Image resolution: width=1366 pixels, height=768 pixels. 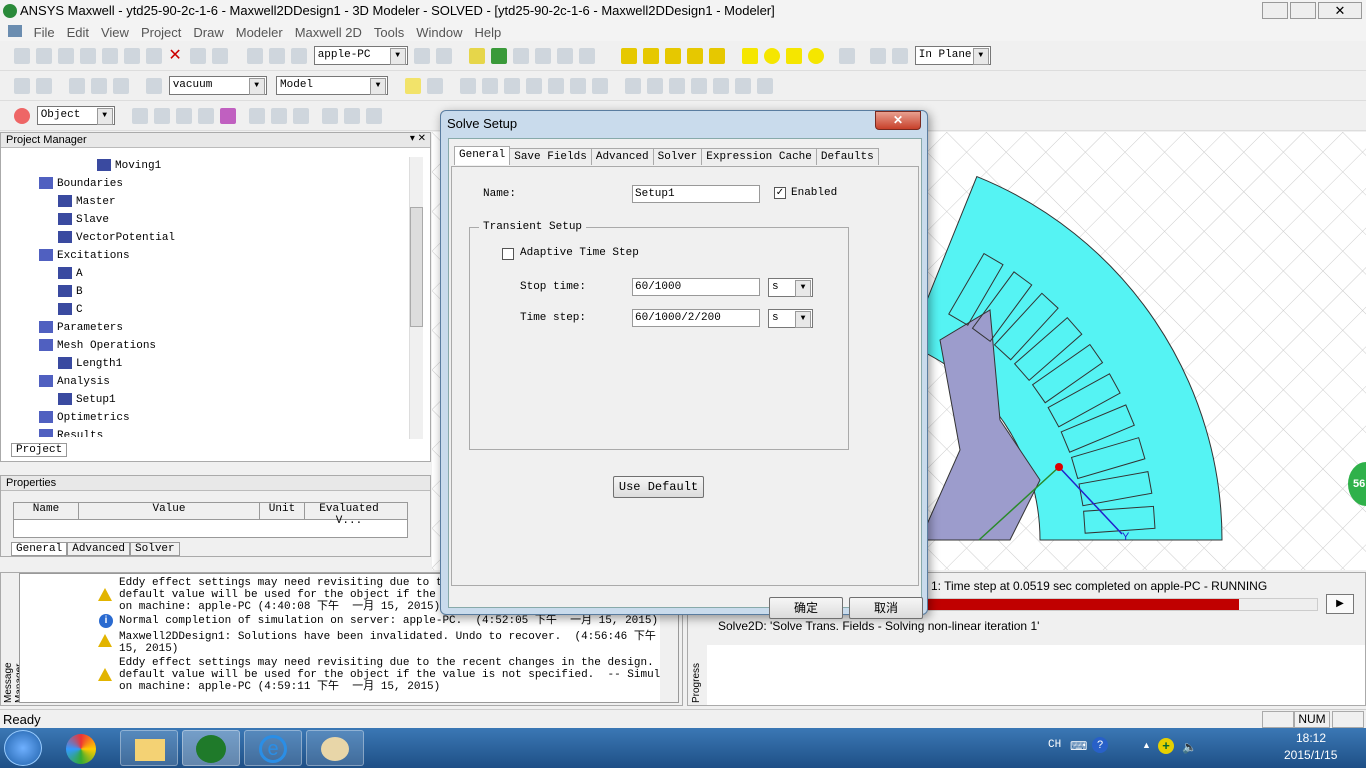 I want to click on tray-app-icon: +, so click(x=1166, y=746).